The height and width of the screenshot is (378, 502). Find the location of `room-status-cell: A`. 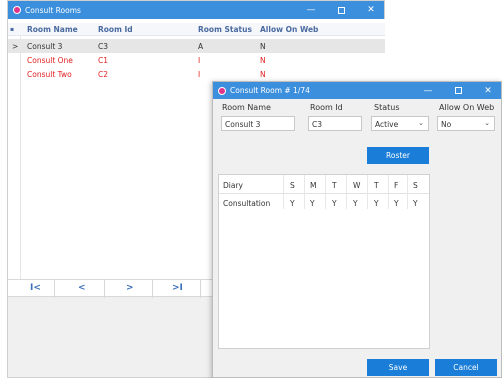

room-status-cell: A is located at coordinates (201, 46).